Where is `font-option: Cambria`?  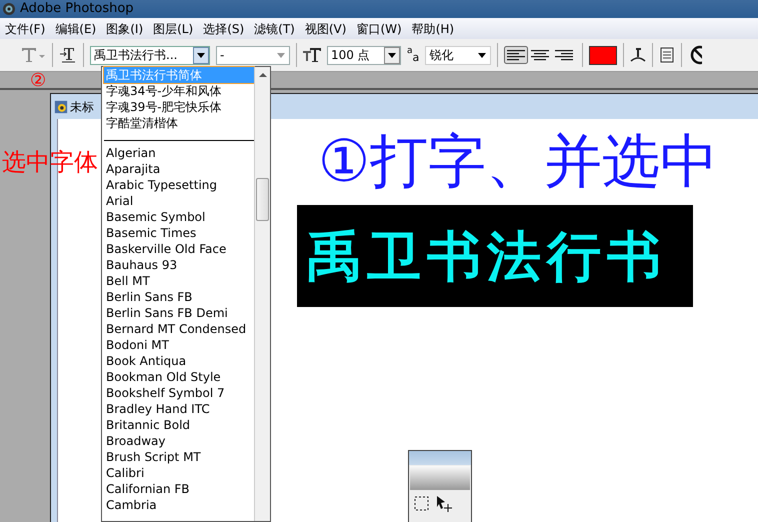
font-option: Cambria is located at coordinates (179, 505).